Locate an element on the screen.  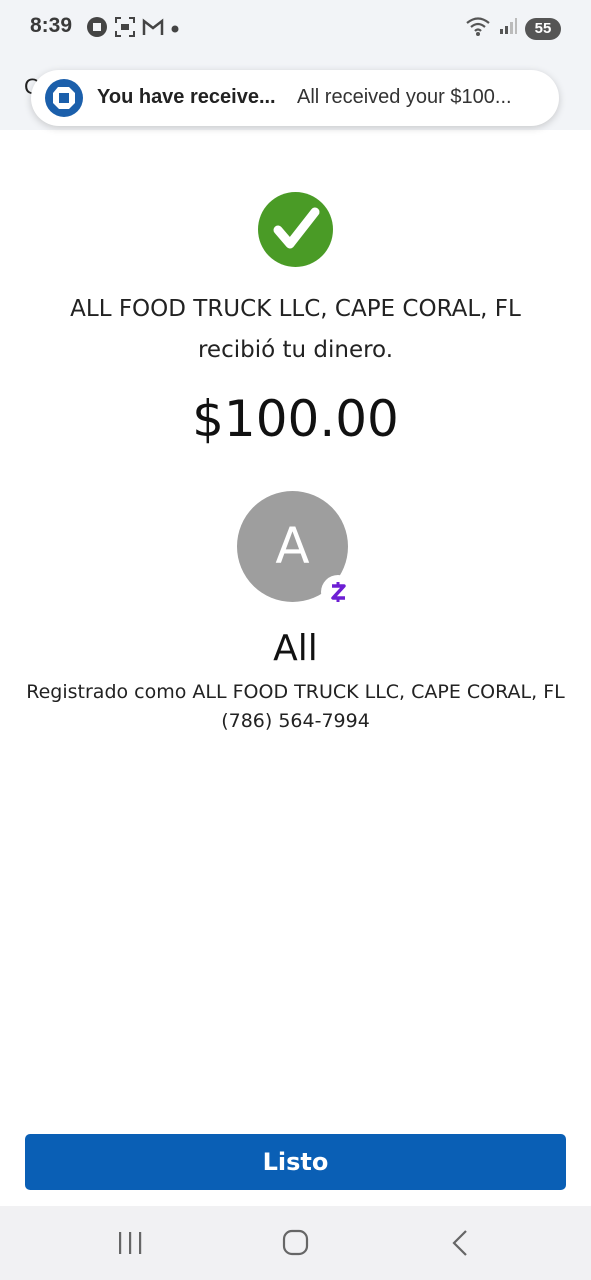
navigation-bar is located at coordinates (295, 1243).